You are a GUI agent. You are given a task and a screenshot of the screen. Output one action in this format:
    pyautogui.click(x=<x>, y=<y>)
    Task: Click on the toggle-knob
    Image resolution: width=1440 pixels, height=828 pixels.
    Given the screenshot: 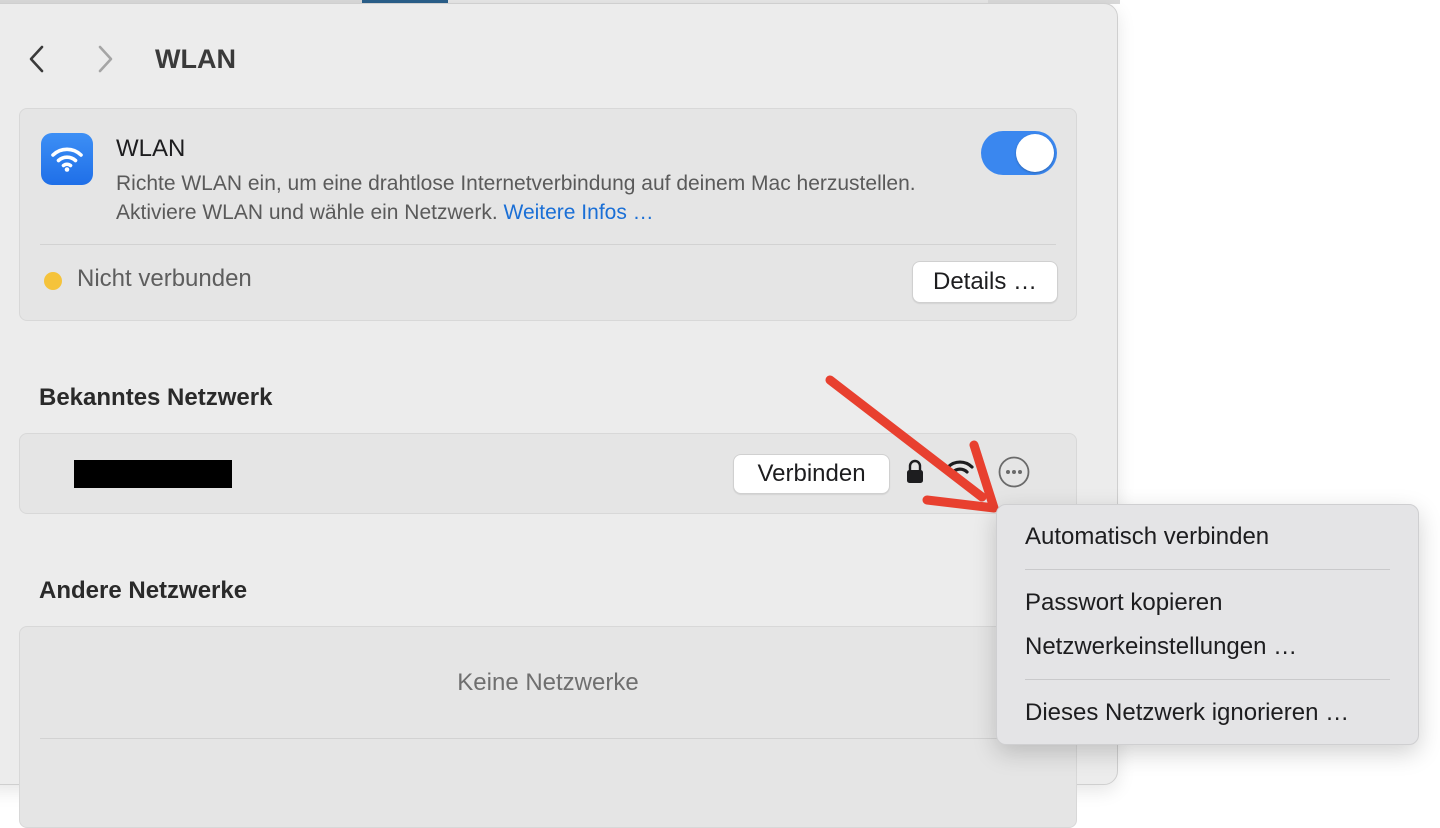 What is the action you would take?
    pyautogui.click(x=1035, y=153)
    